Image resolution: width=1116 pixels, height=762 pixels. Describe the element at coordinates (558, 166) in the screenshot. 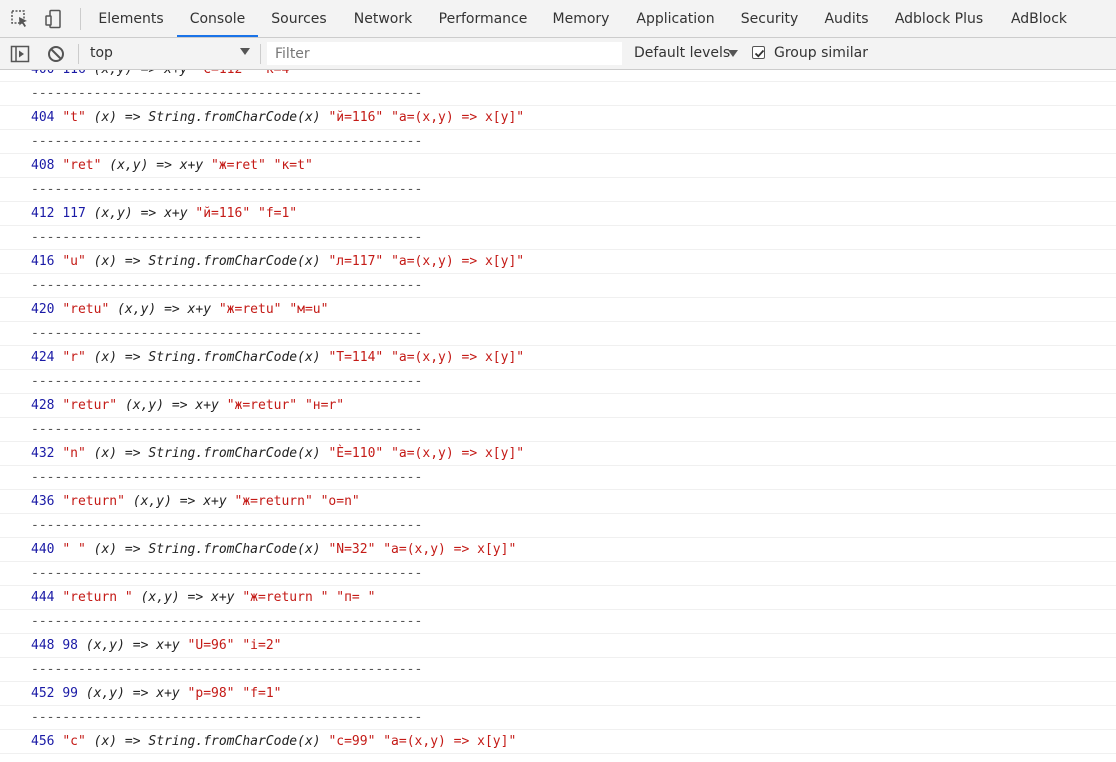

I see `console-message: 408 "ret" (x,y) => x+y "ж=ret" "к=t"` at that location.